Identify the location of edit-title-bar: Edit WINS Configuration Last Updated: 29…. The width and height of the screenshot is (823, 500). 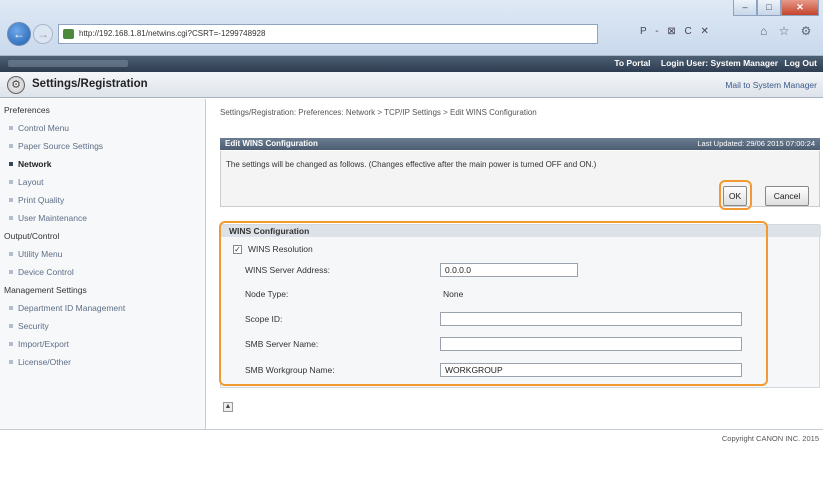
(520, 144).